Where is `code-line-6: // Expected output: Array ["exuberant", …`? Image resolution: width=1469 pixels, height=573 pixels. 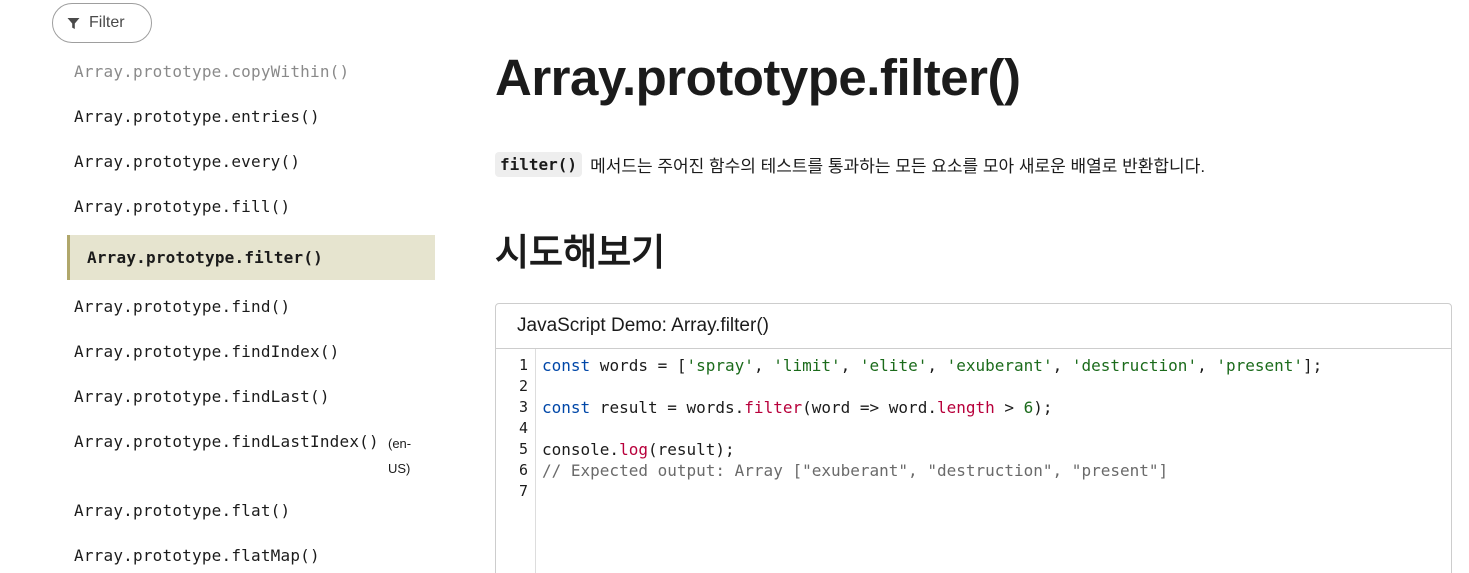
code-line-6: // Expected output: Array ["exuberant", … is located at coordinates (855, 470).